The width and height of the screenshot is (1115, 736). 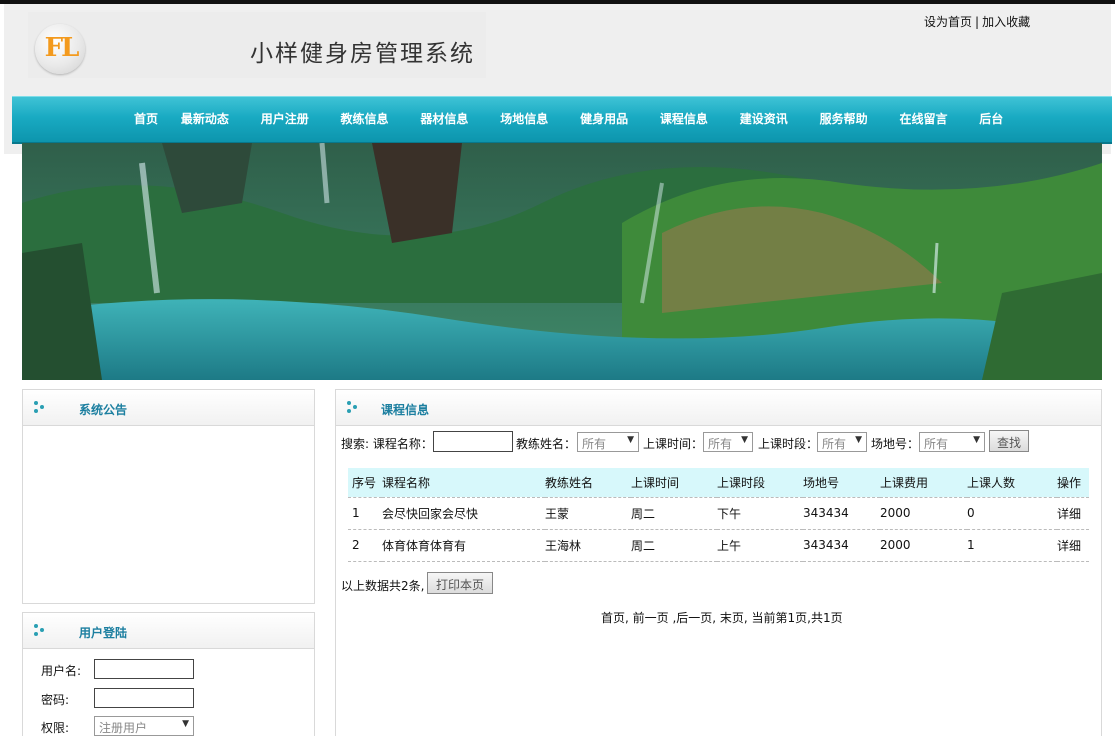 I want to click on username-row: 用户名:, so click(x=117, y=669).